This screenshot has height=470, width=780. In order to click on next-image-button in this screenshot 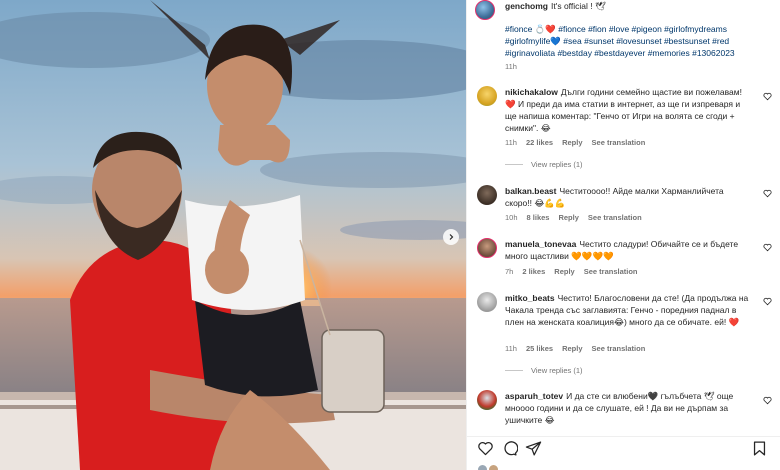, I will do `click(451, 237)`.